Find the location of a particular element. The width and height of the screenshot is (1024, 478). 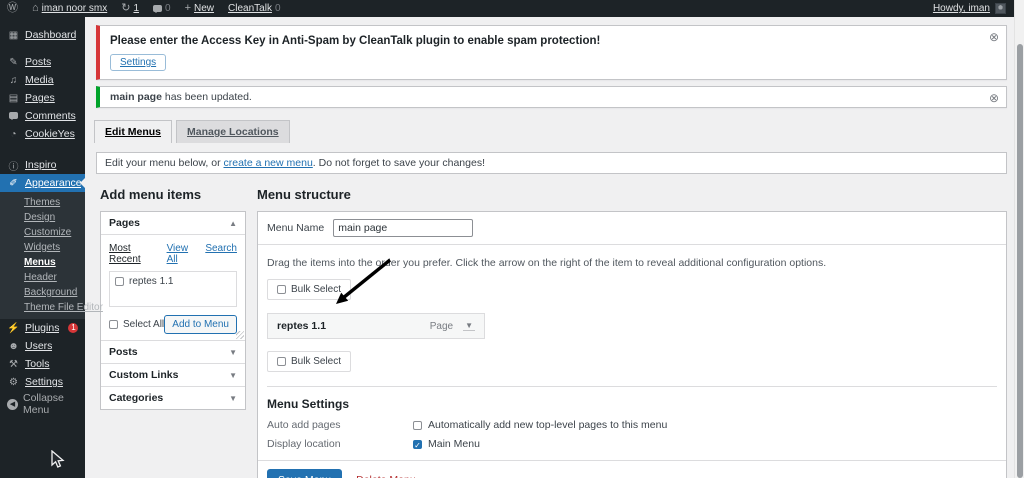

menu-settings-heading: Menu Settings is located at coordinates (308, 404).